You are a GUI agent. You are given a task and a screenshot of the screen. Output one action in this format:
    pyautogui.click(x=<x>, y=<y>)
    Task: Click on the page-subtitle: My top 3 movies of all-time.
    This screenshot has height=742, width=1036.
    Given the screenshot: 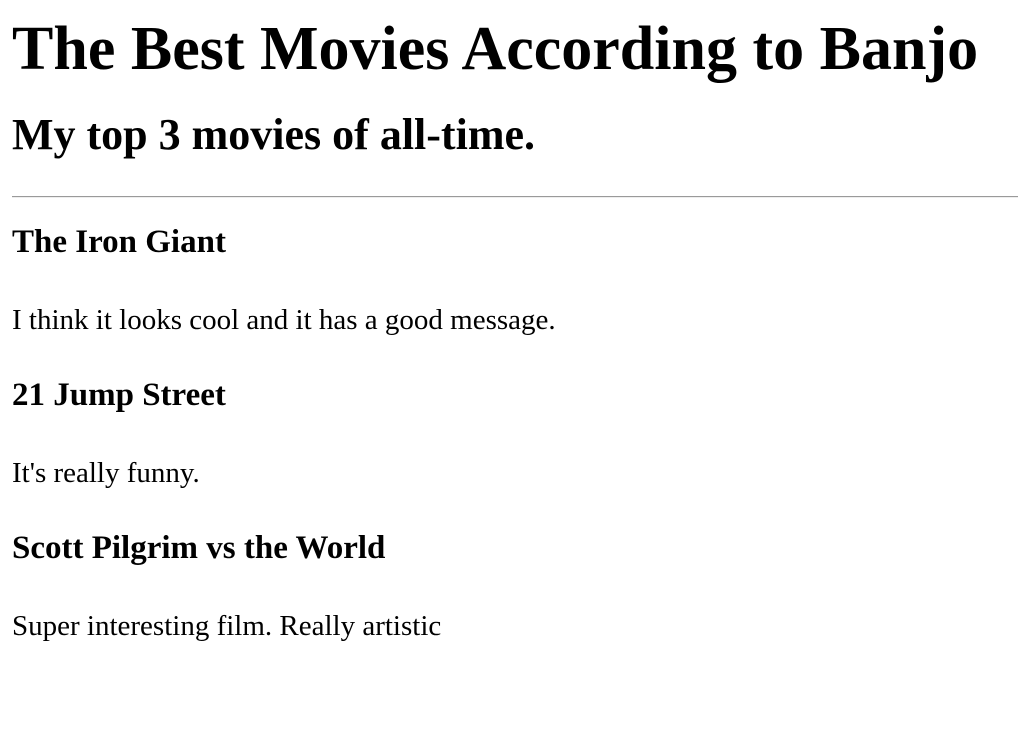 What is the action you would take?
    pyautogui.click(x=273, y=134)
    